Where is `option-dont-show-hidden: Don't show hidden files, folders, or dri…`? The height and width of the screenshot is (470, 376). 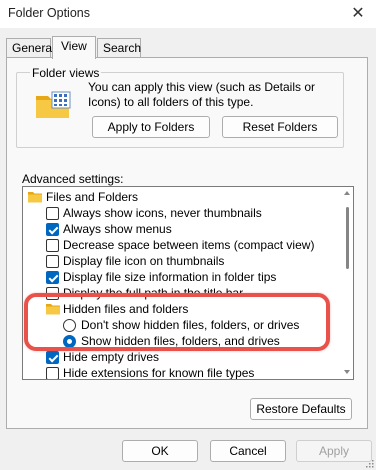
option-dont-show-hidden: Don't show hidden files, folders, or dri… is located at coordinates (183, 325).